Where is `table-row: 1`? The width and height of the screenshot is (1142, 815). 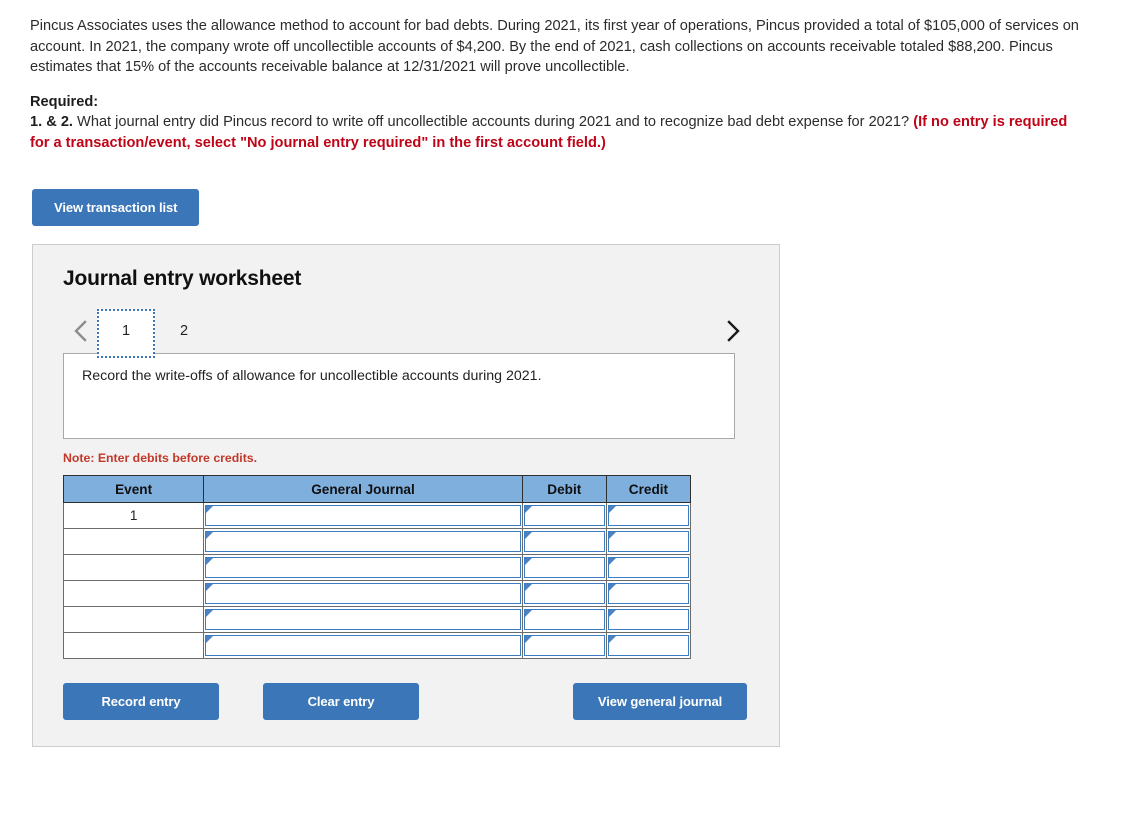
table-row: 1 is located at coordinates (377, 515).